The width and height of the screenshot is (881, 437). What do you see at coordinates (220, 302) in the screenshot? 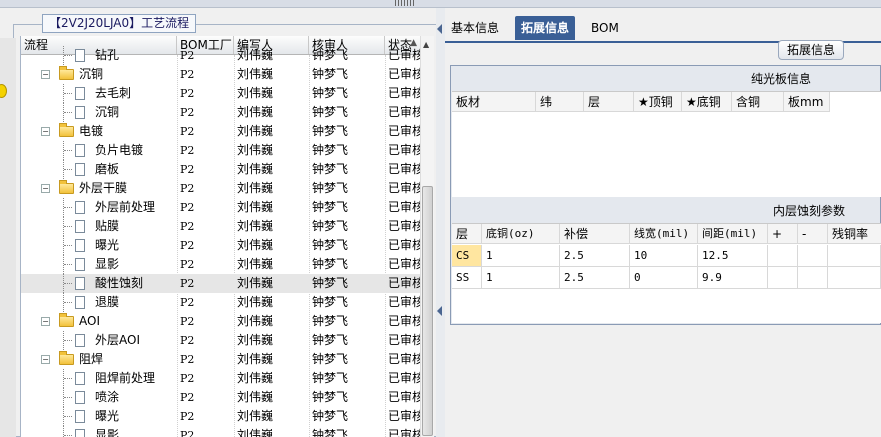
I see `tree-row: 退膜 P2 刘伟巍 钟梦飞 已审核` at bounding box center [220, 302].